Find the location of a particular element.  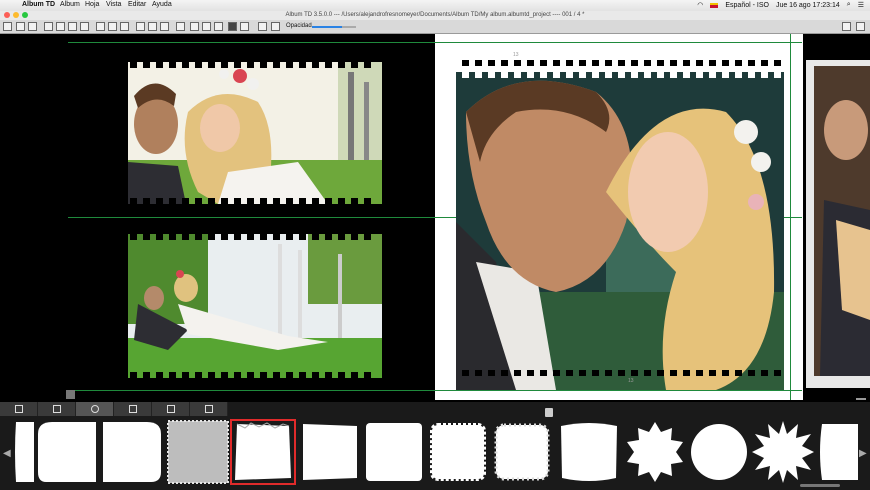

menu-vista: Vista is located at coordinates (113, 4).